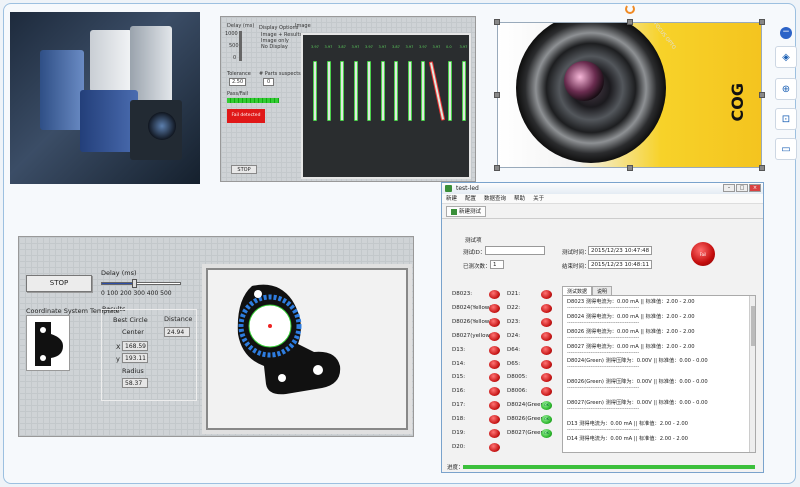  What do you see at coordinates (246, 116) in the screenshot?
I see `fail-indicator: Fail detected` at bounding box center [246, 116].